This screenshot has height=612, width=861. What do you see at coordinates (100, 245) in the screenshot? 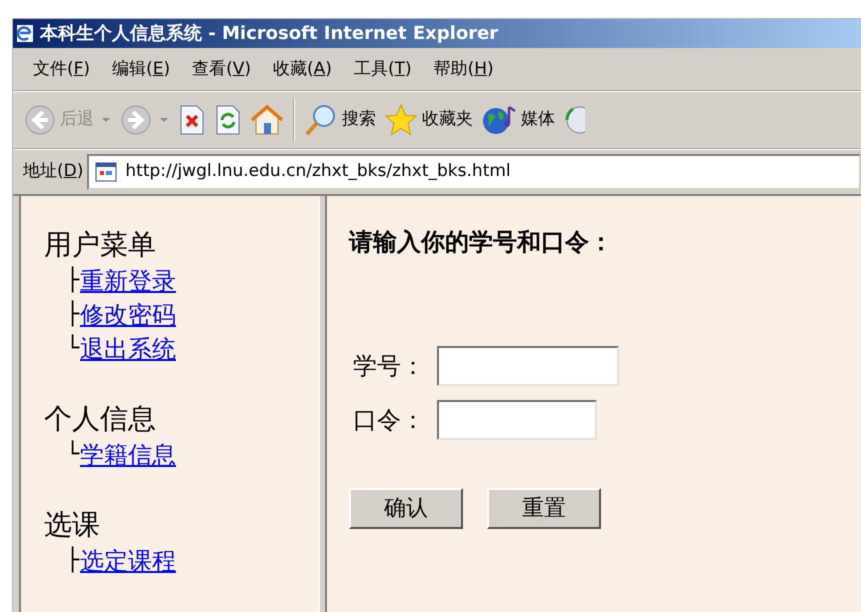
I see `menu-section-title: 用户菜单` at bounding box center [100, 245].